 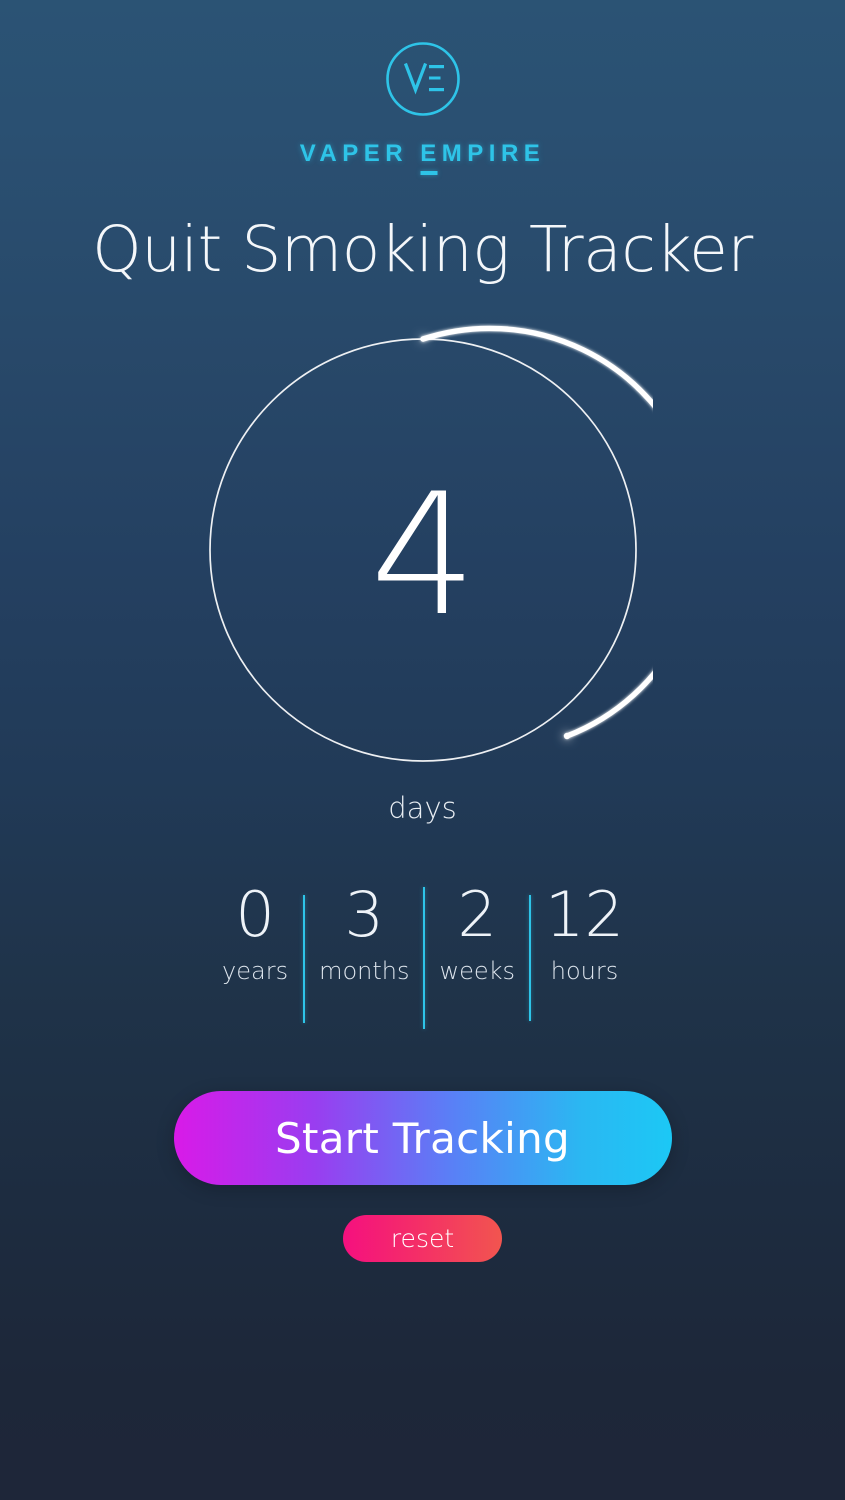 I want to click on stat-value: 0, so click(x=255, y=914).